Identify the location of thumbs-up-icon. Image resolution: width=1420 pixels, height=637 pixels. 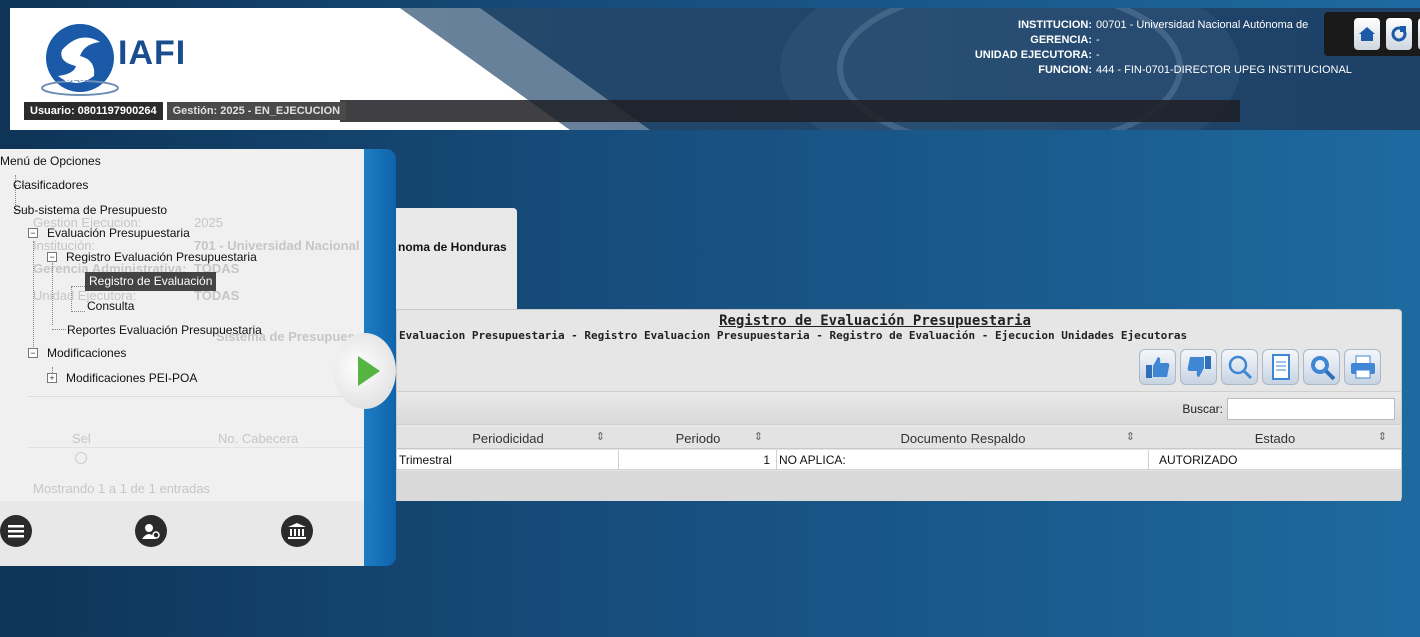
(1157, 367).